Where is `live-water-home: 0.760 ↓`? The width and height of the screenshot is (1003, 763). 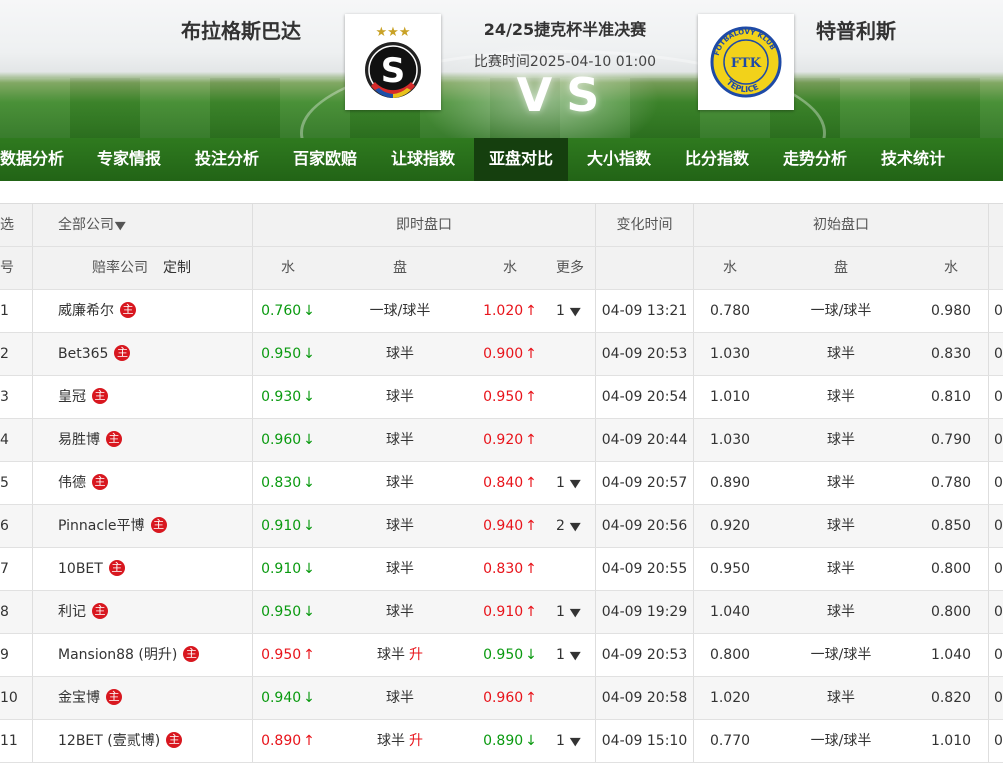
live-water-home: 0.760 ↓ is located at coordinates (288, 311).